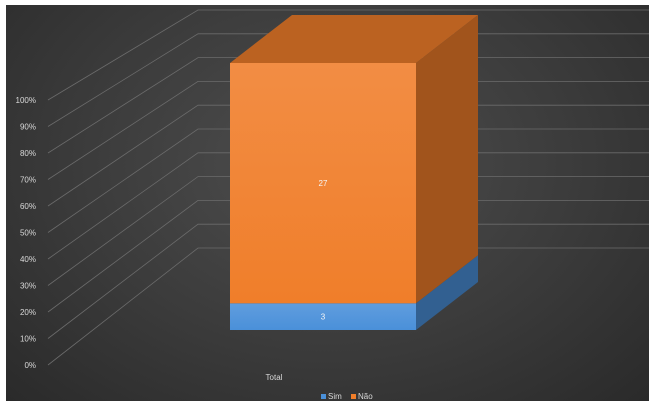 Image resolution: width=656 pixels, height=403 pixels. Describe the element at coordinates (28, 286) in the screenshot. I see `y-tick-label: 30%` at that location.